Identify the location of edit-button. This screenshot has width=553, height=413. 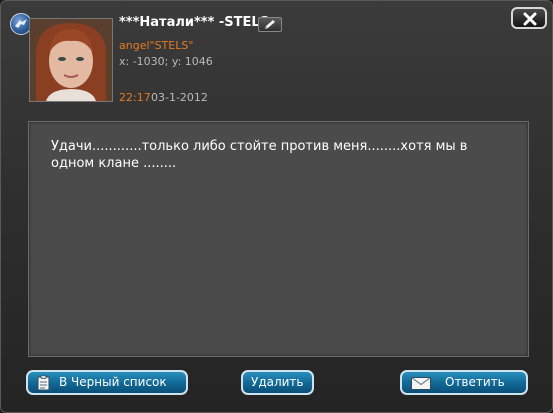
(270, 24).